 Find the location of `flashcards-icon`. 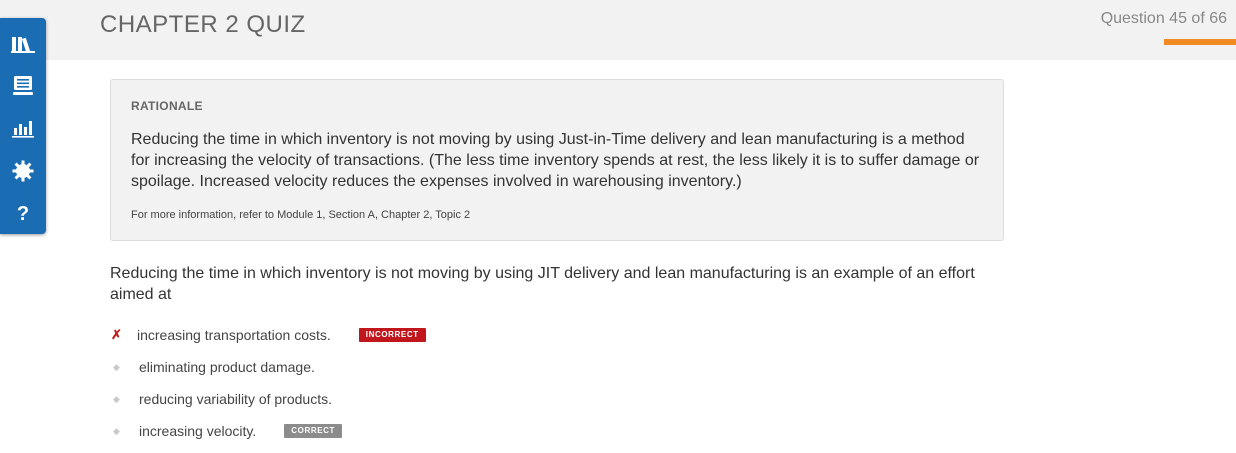

flashcards-icon is located at coordinates (23, 86).